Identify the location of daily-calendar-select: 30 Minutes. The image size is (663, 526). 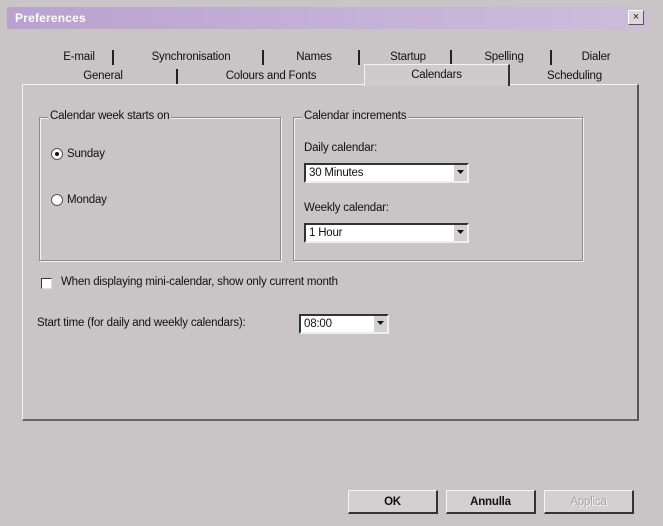
(386, 173).